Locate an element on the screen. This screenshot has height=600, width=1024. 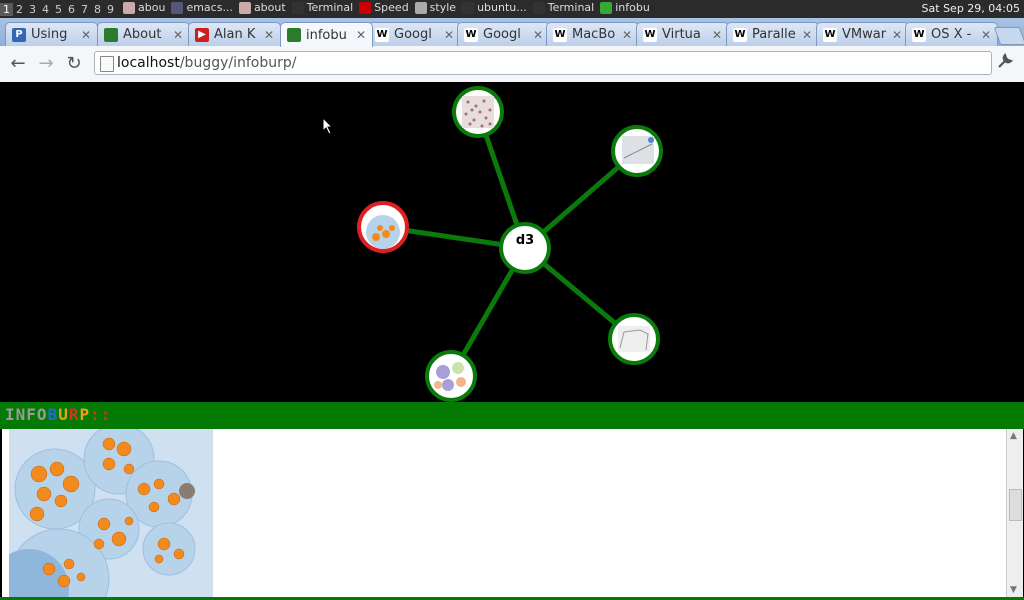
page-icon is located at coordinates (107, 64).